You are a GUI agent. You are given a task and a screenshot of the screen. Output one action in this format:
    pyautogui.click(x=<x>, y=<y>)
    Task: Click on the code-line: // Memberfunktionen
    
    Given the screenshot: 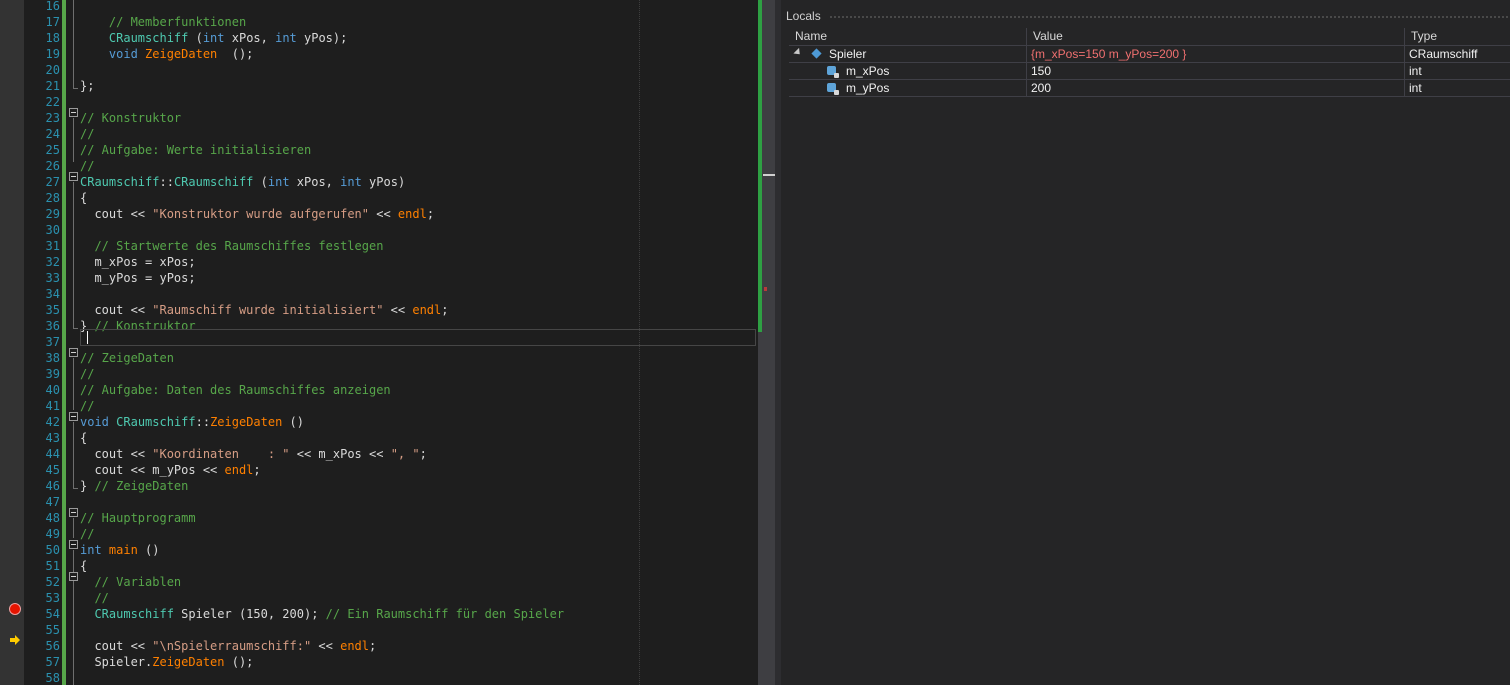 What is the action you would take?
    pyautogui.click(x=163, y=22)
    